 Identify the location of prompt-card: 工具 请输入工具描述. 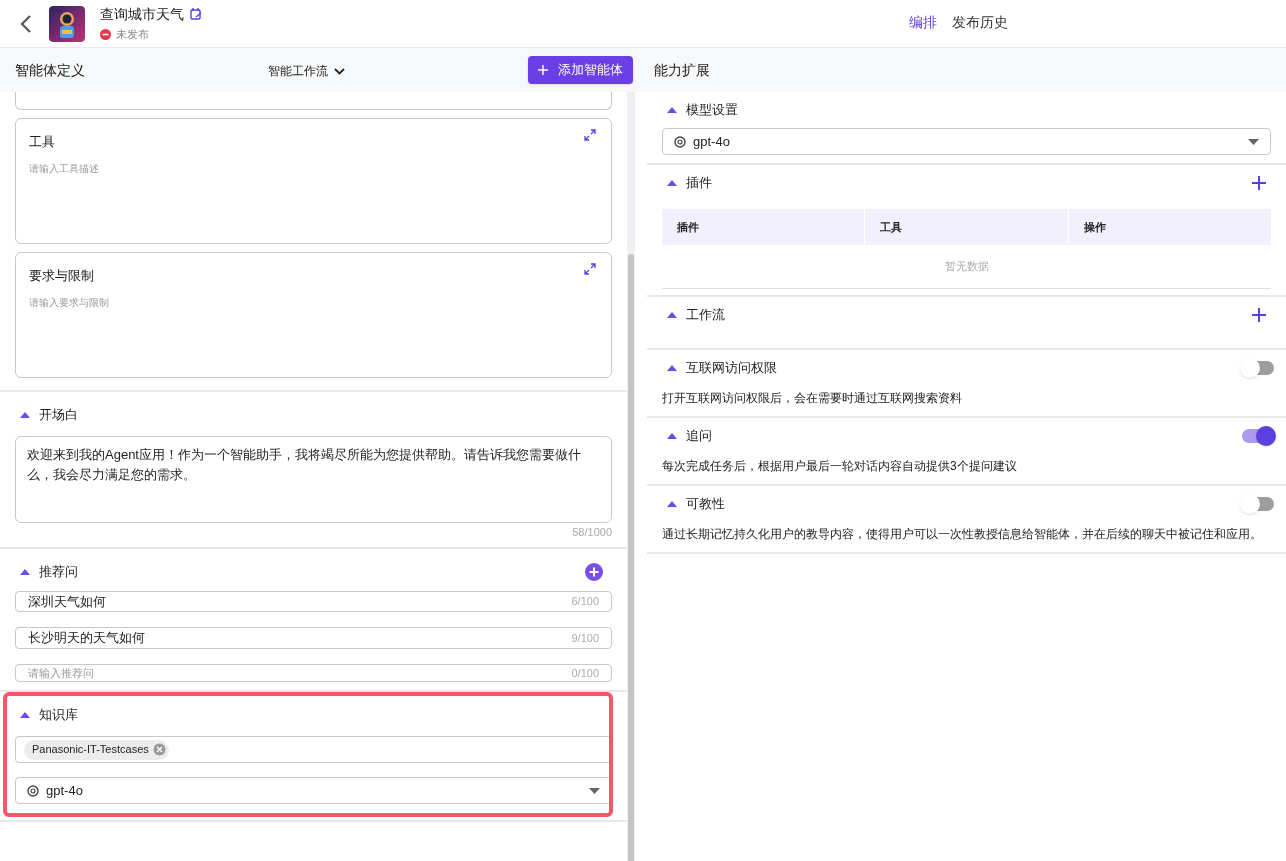
(313, 181).